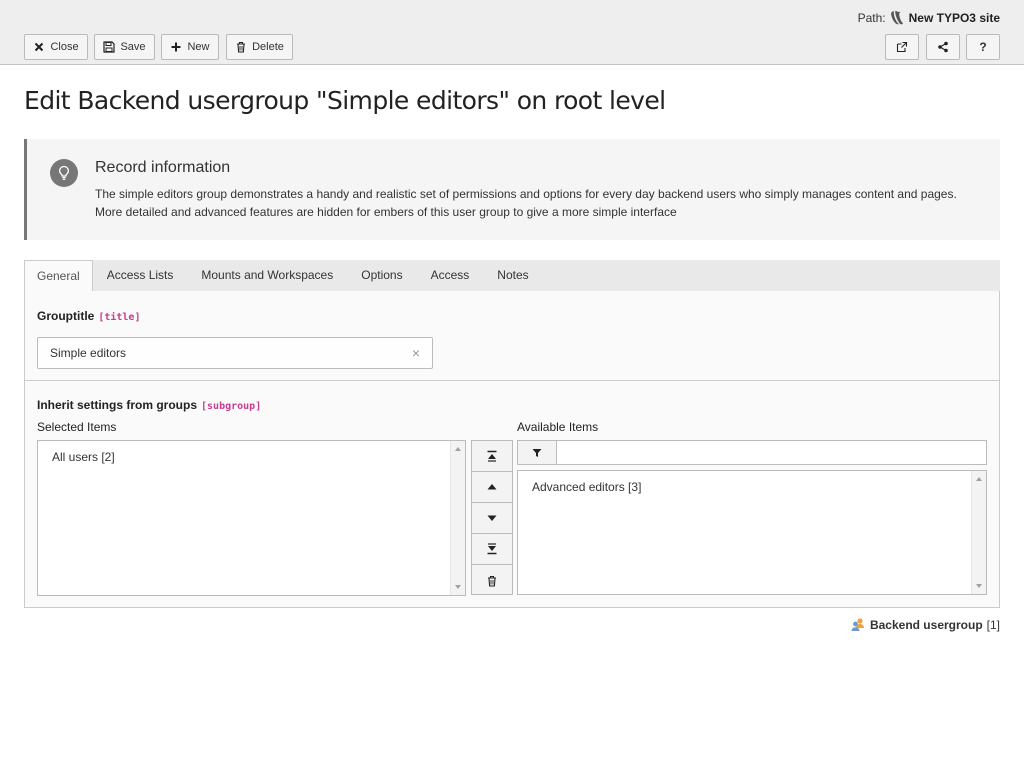  I want to click on share-button, so click(943, 47).